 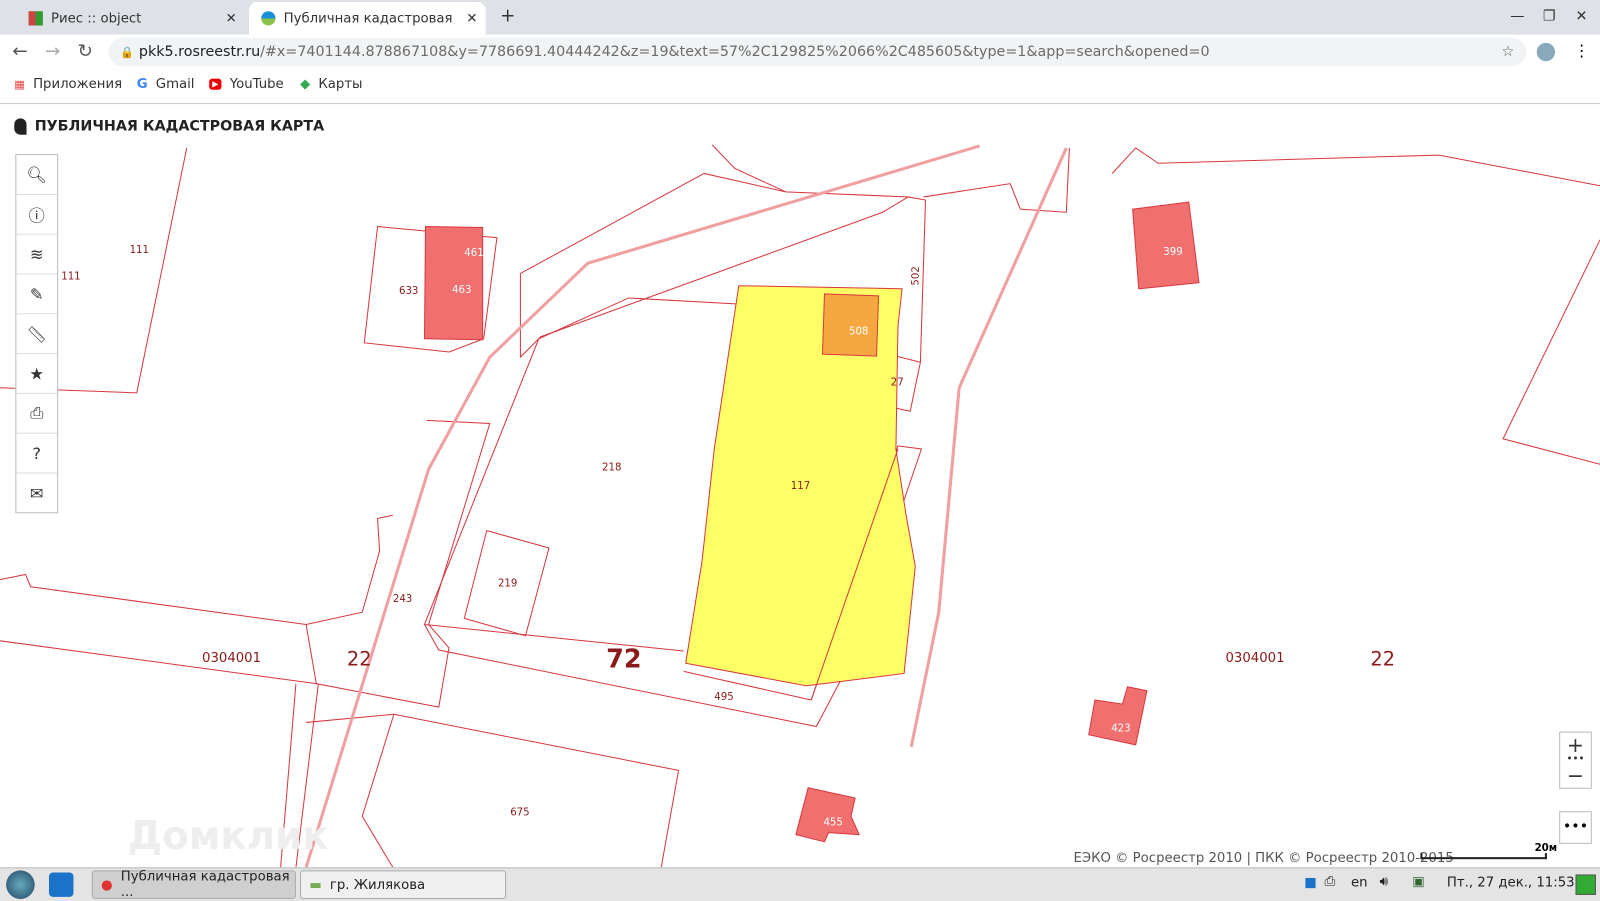 I want to click on parcel-label: 495, so click(x=723, y=697).